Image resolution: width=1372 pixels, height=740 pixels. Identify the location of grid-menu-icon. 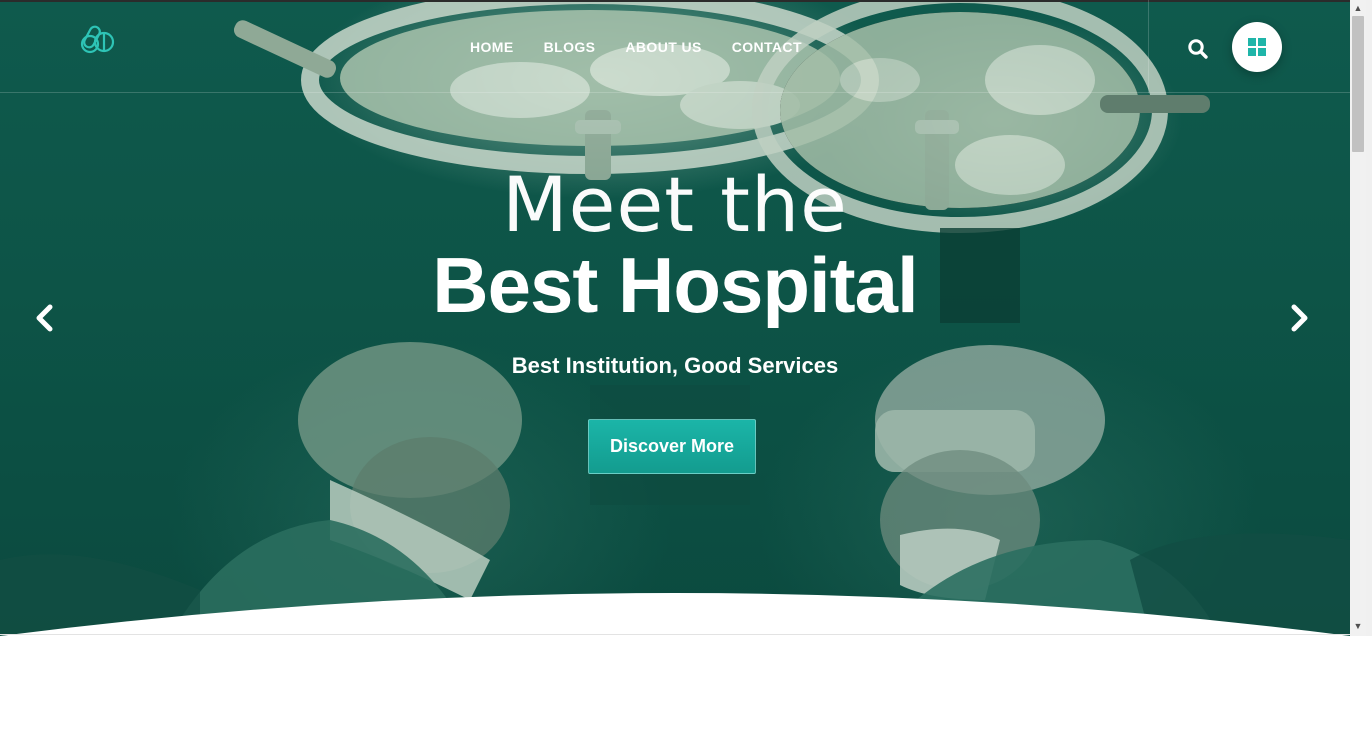
(1257, 47).